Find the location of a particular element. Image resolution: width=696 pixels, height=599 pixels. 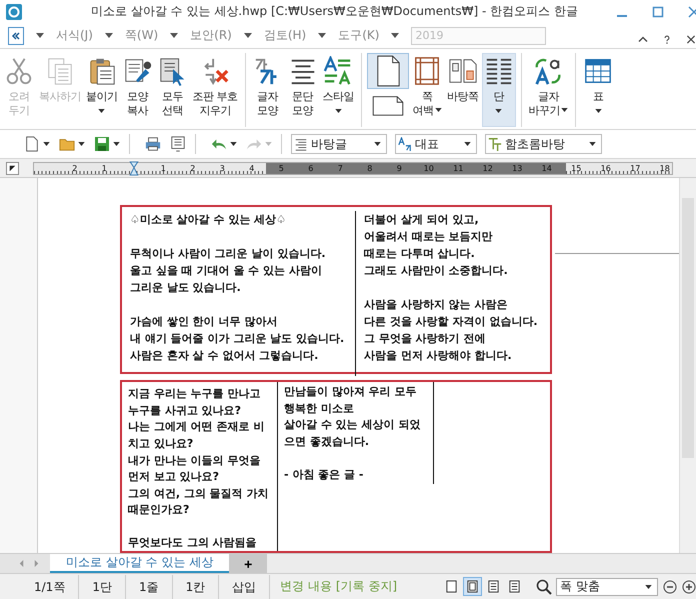

menu-item: 도구(K) is located at coordinates (359, 35).